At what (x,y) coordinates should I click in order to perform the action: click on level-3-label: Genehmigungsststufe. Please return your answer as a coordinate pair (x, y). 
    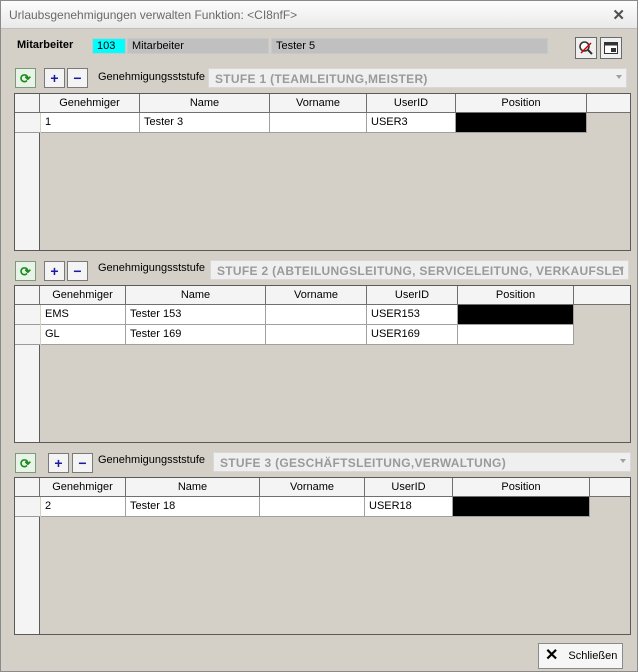
    Looking at the image, I should click on (152, 460).